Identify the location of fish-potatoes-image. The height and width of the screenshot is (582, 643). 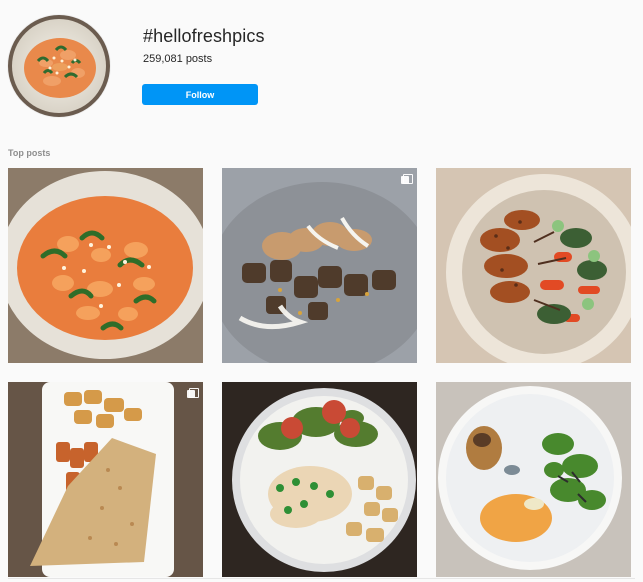
(105, 479).